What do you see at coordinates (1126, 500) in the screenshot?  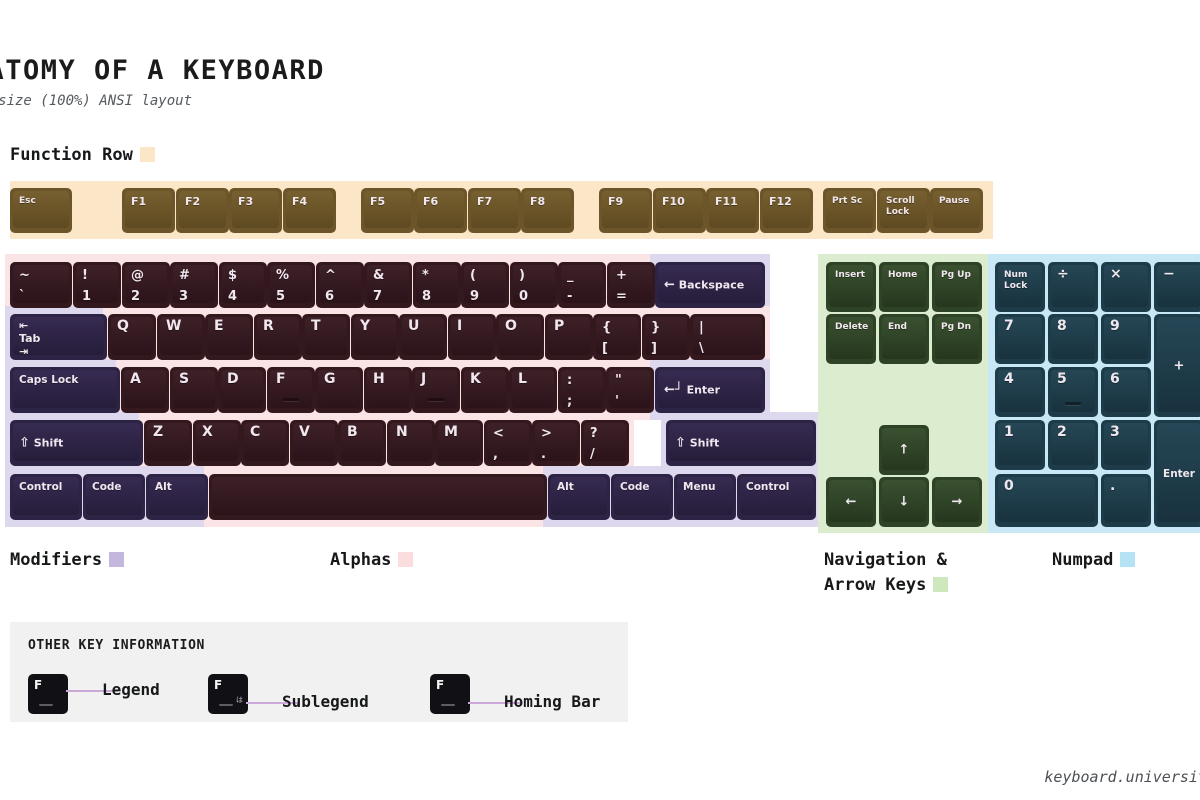 I see `key-num-.: .` at bounding box center [1126, 500].